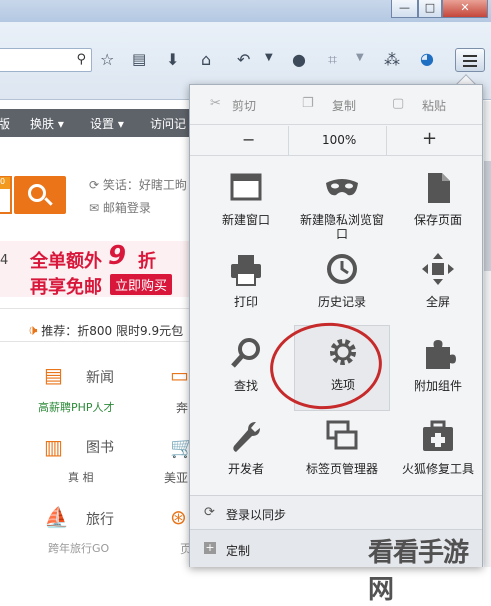 This screenshot has height=606, width=491. What do you see at coordinates (126, 208) in the screenshot?
I see `mail-login-label: 邮箱登录` at bounding box center [126, 208].